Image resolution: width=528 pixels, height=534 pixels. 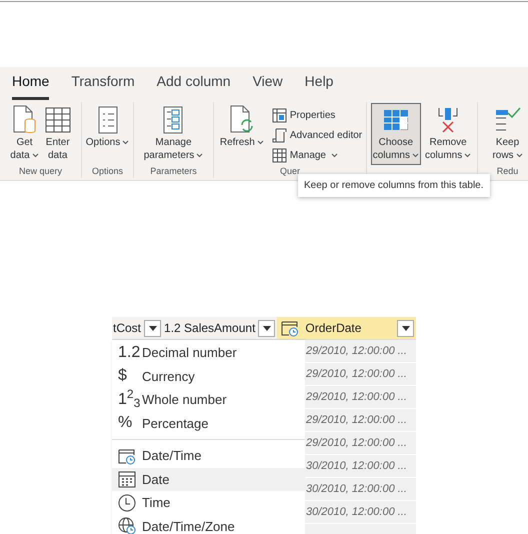 What do you see at coordinates (108, 120) in the screenshot?
I see `list-icon` at bounding box center [108, 120].